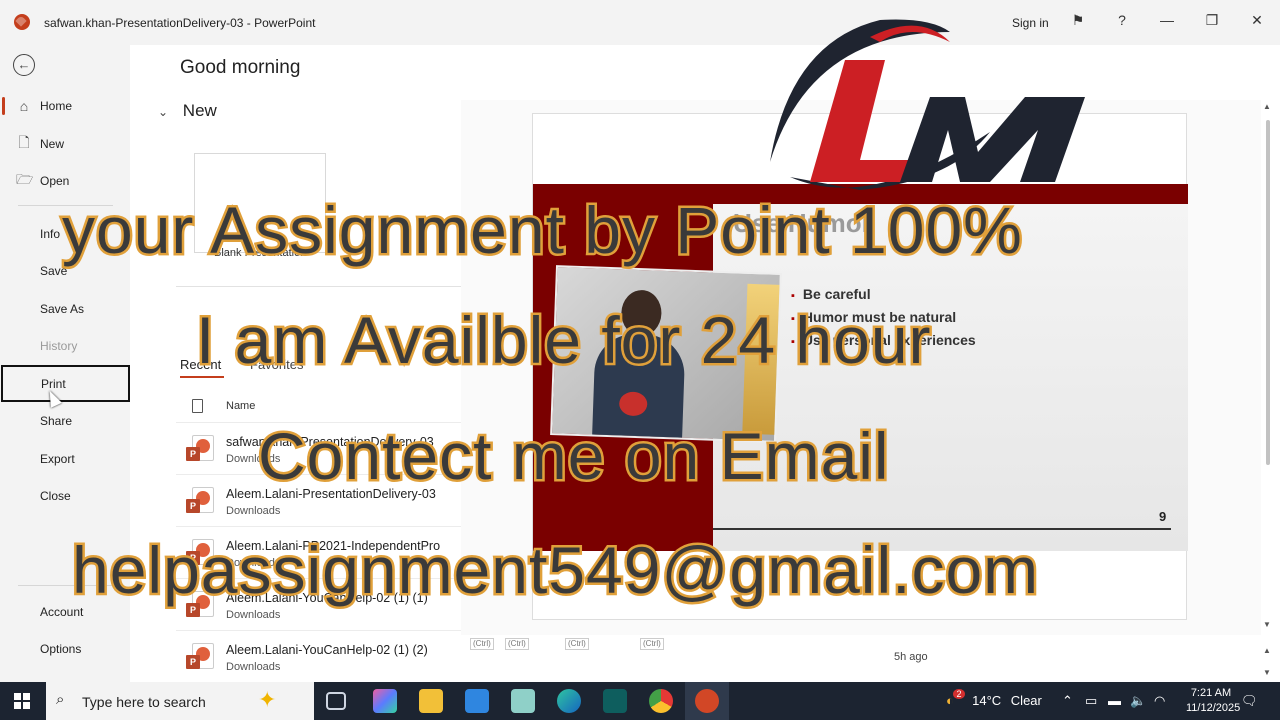 The height and width of the screenshot is (720, 1280). I want to click on sidebar-item-label: Close, so click(55, 496).